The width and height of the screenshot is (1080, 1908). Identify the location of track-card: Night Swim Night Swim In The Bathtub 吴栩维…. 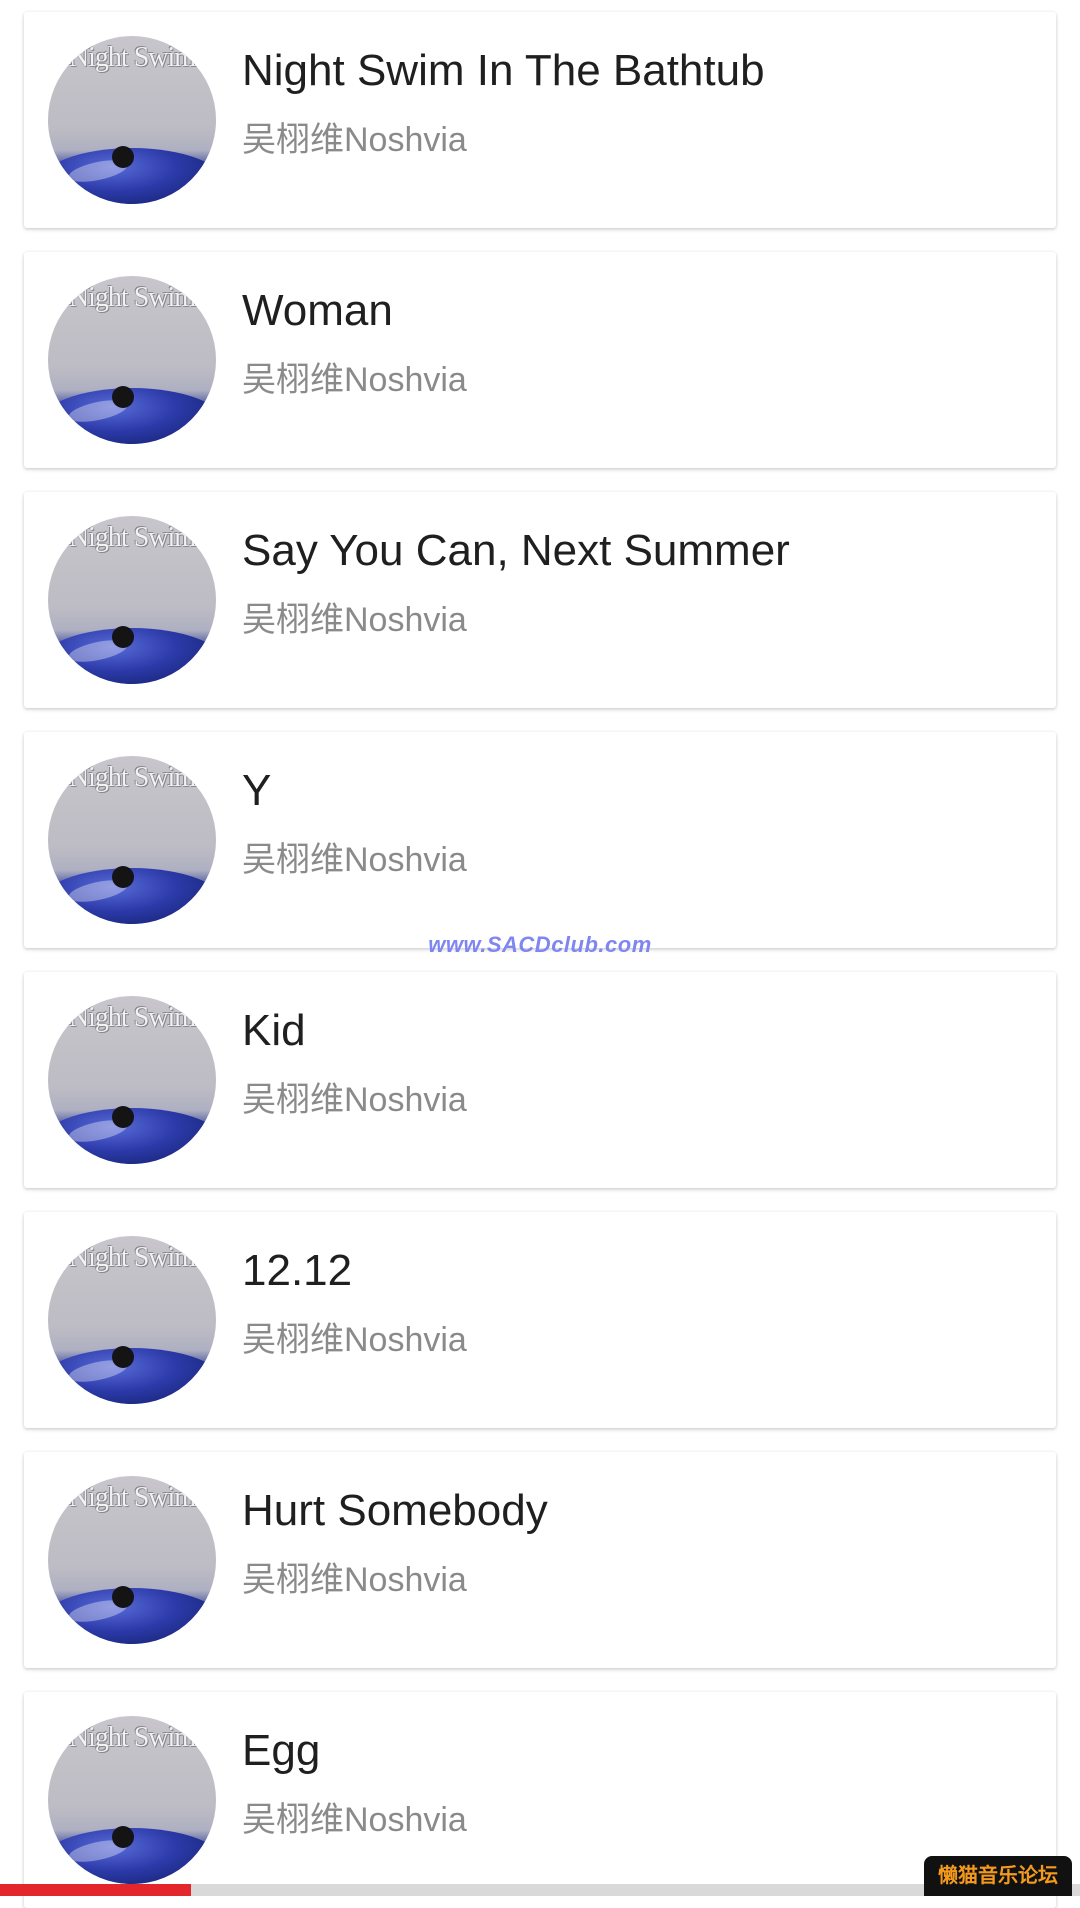
(540, 120).